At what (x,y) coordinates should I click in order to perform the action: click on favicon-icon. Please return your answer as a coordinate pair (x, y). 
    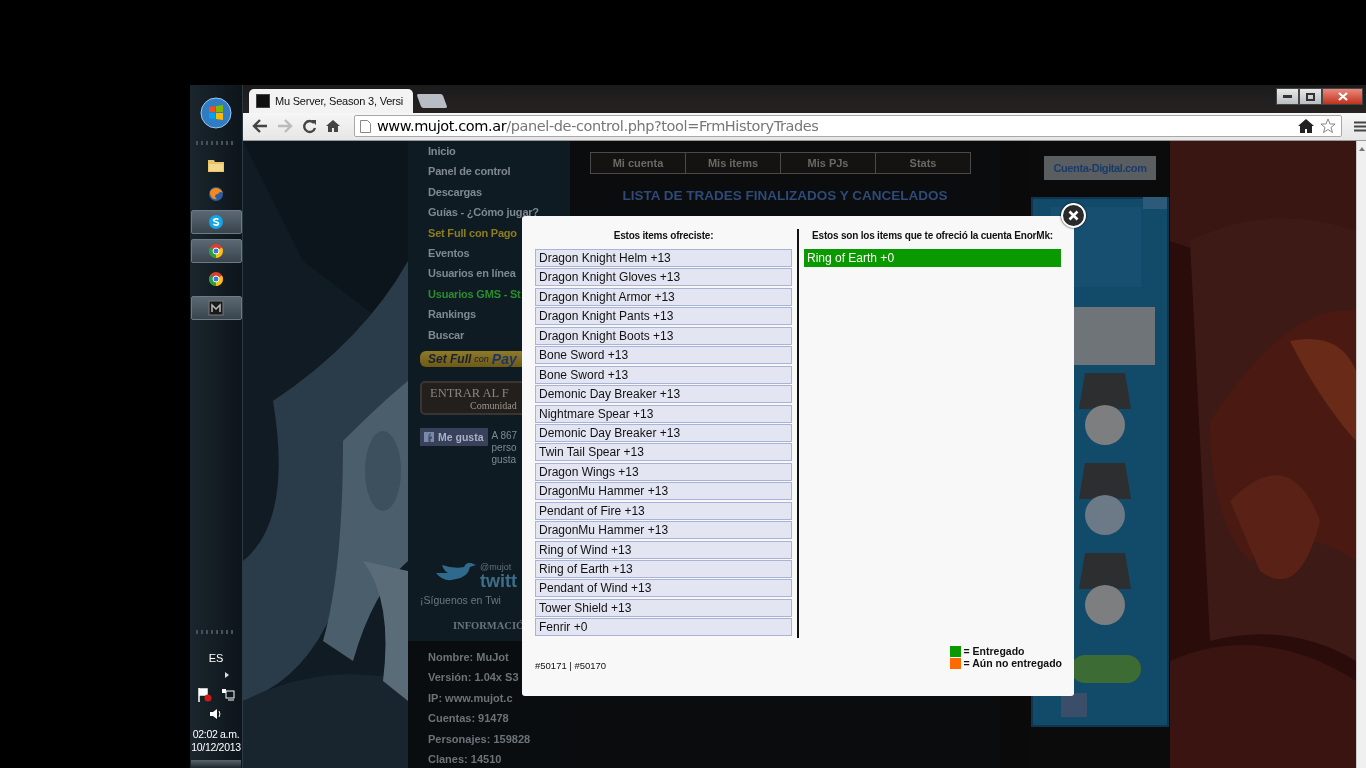
    Looking at the image, I should click on (263, 100).